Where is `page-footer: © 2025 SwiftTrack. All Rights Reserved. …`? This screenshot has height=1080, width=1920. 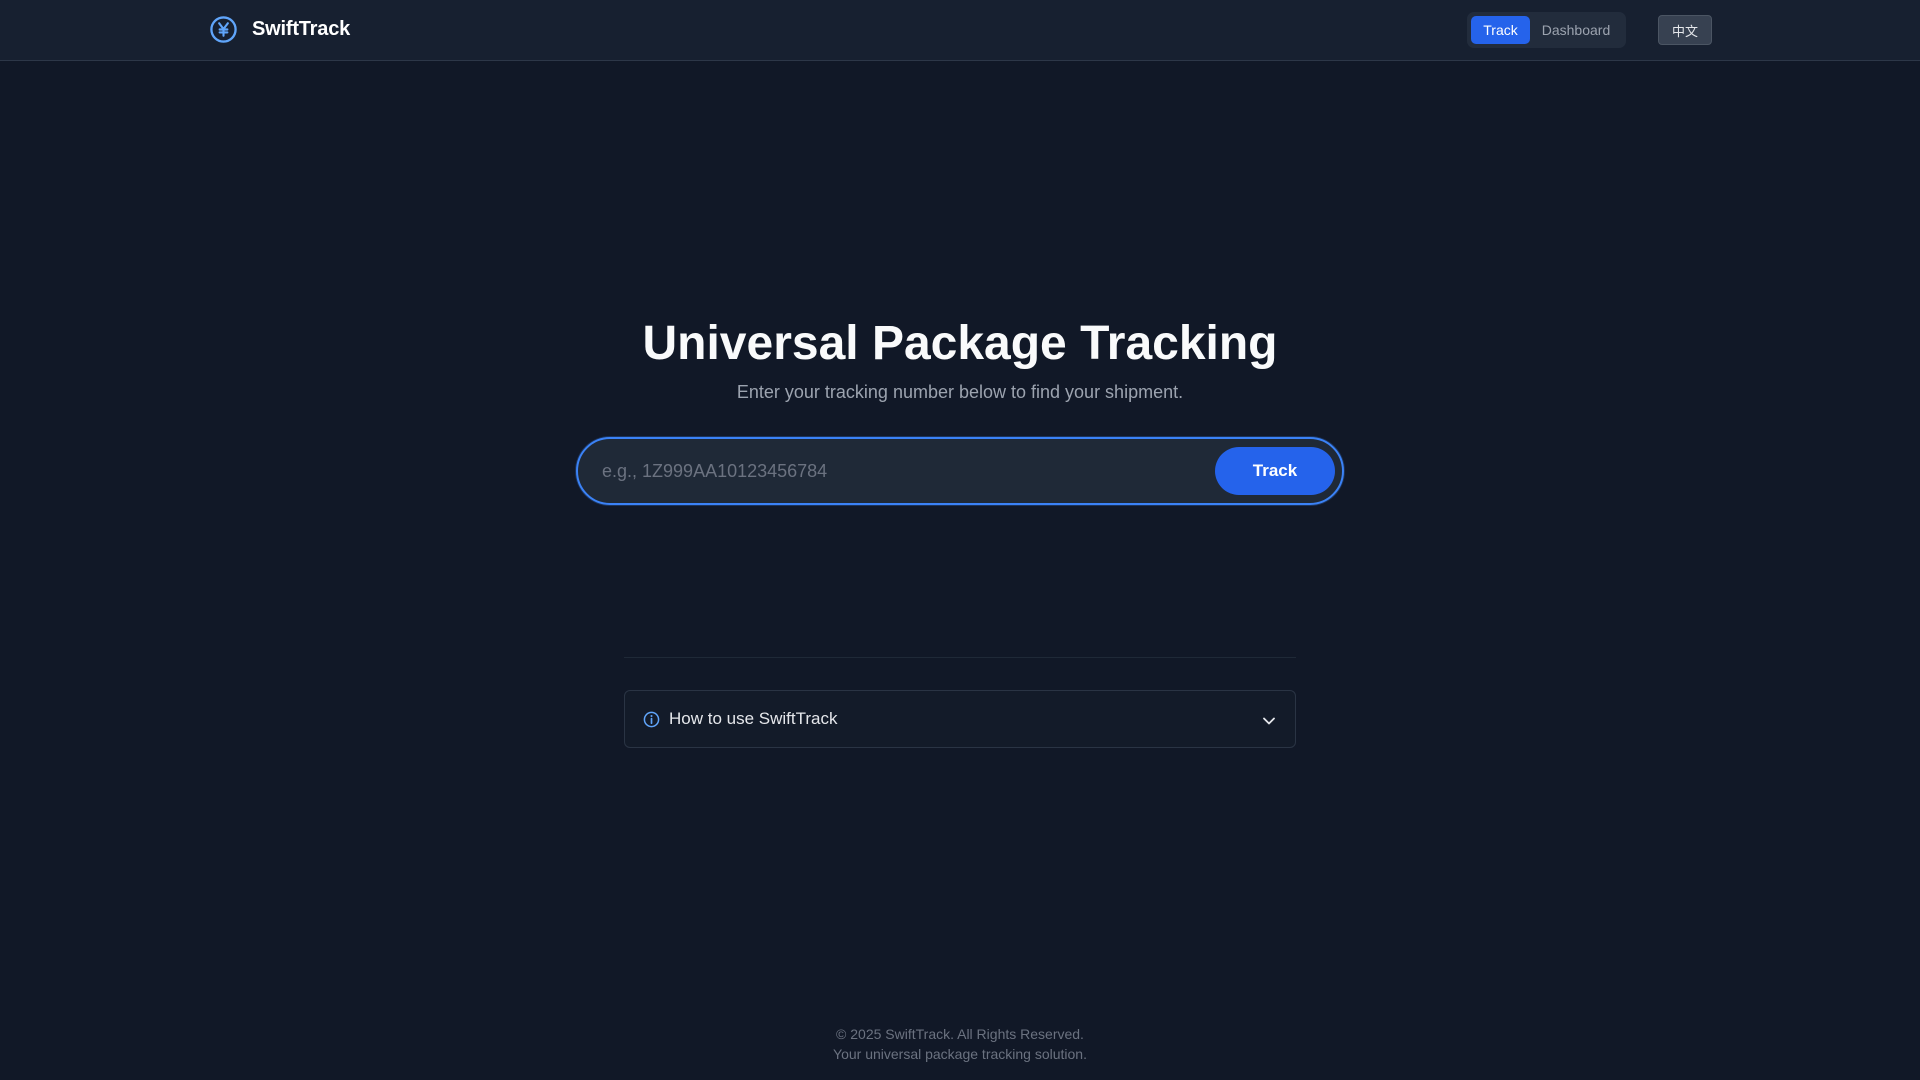
page-footer: © 2025 SwiftTrack. All Rights Reserved. … is located at coordinates (960, 1044).